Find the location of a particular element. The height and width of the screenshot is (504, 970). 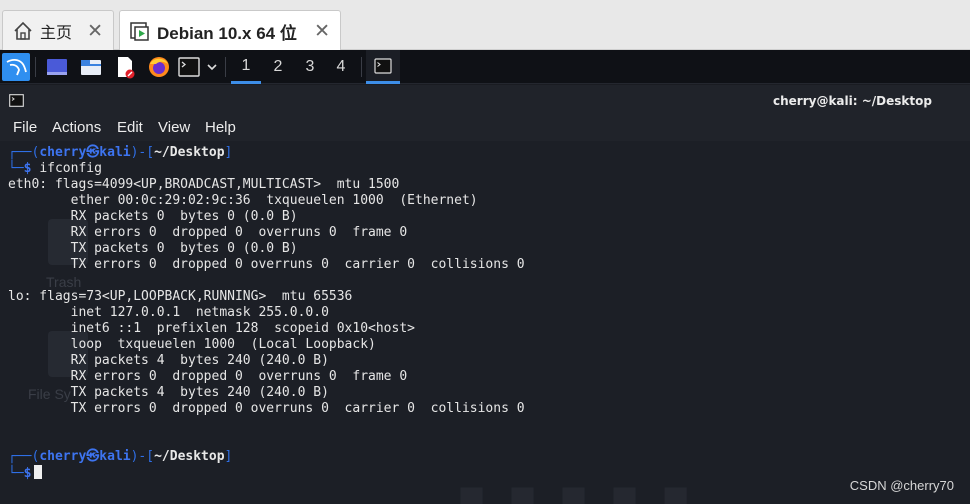

terminal-launcher-button is located at coordinates (189, 67).